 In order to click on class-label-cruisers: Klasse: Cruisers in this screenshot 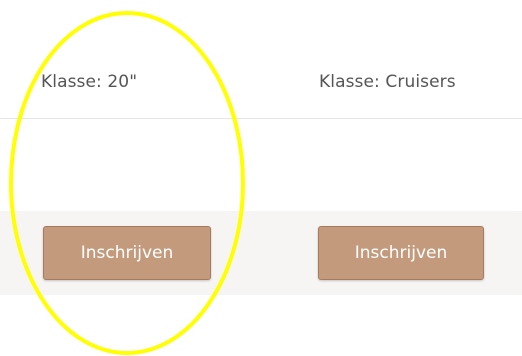, I will do `click(387, 82)`.